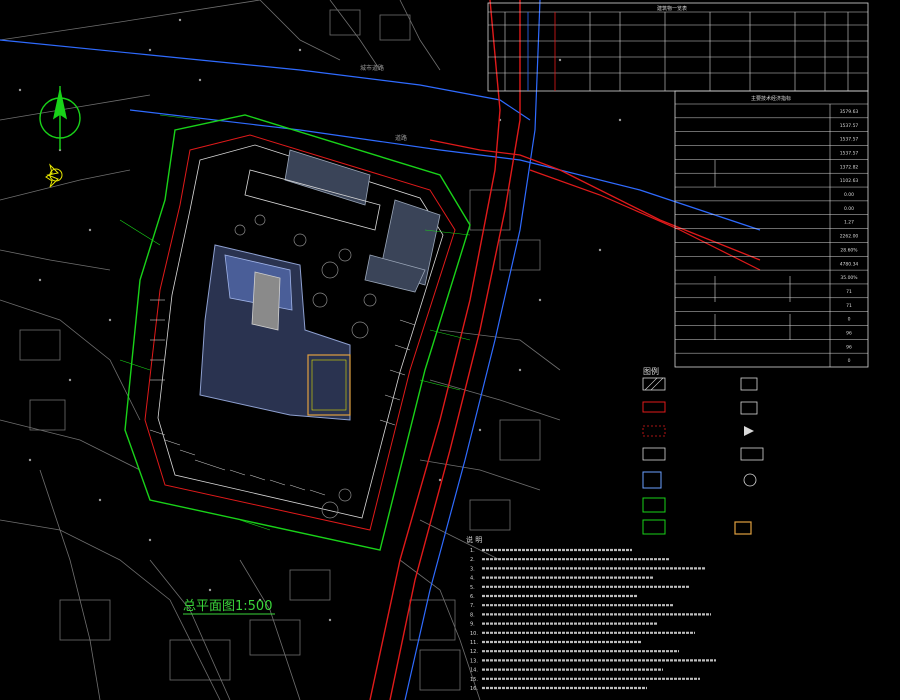 Image resolution: width=900 pixels, height=700 pixels. What do you see at coordinates (472, 579) in the screenshot?
I see `note-number: 4.` at bounding box center [472, 579].